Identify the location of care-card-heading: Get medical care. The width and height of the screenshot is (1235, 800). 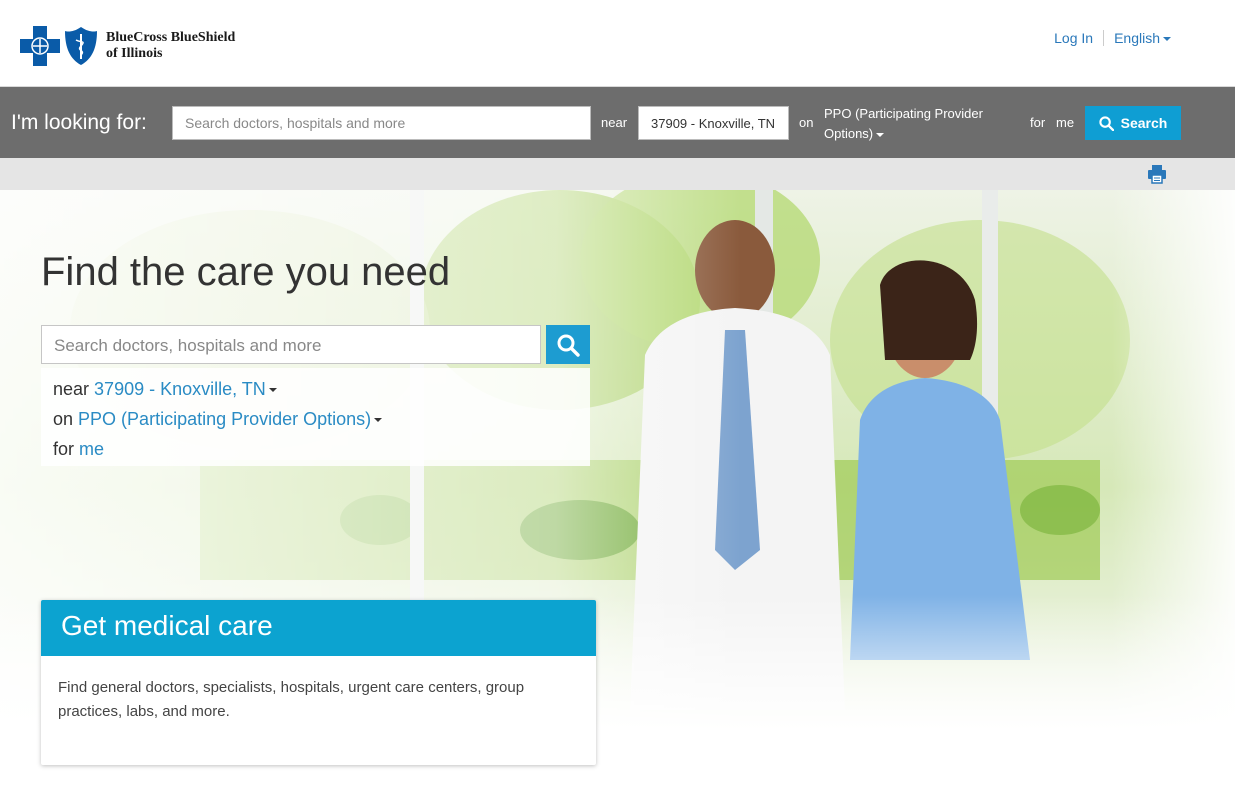
(318, 628).